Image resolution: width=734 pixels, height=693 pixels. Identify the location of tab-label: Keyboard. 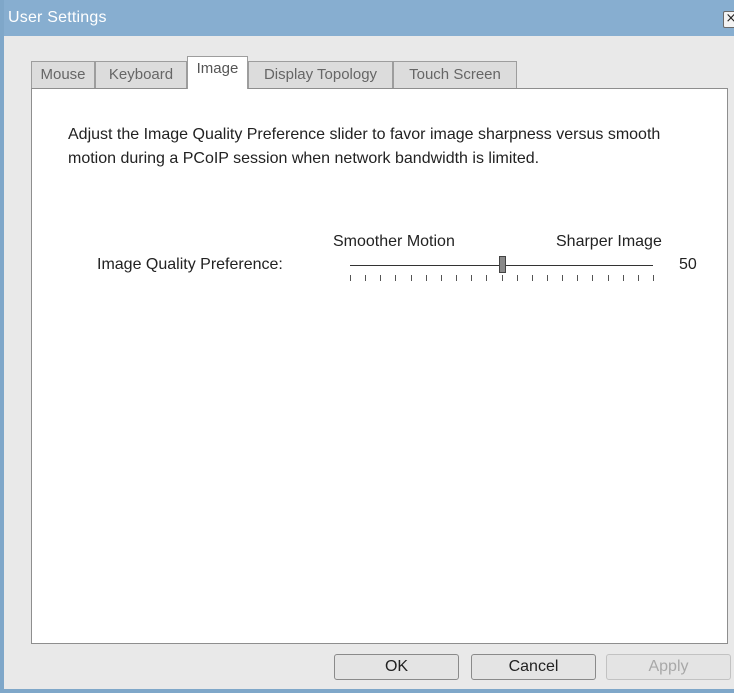
(141, 74).